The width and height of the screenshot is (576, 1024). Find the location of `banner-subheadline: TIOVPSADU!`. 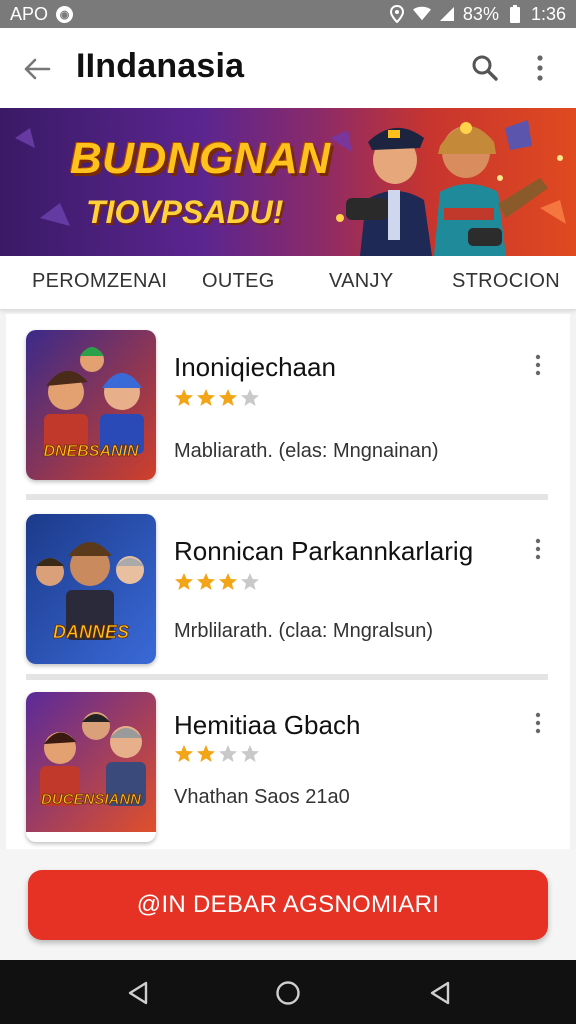

banner-subheadline: TIOVPSADU! is located at coordinates (185, 212).